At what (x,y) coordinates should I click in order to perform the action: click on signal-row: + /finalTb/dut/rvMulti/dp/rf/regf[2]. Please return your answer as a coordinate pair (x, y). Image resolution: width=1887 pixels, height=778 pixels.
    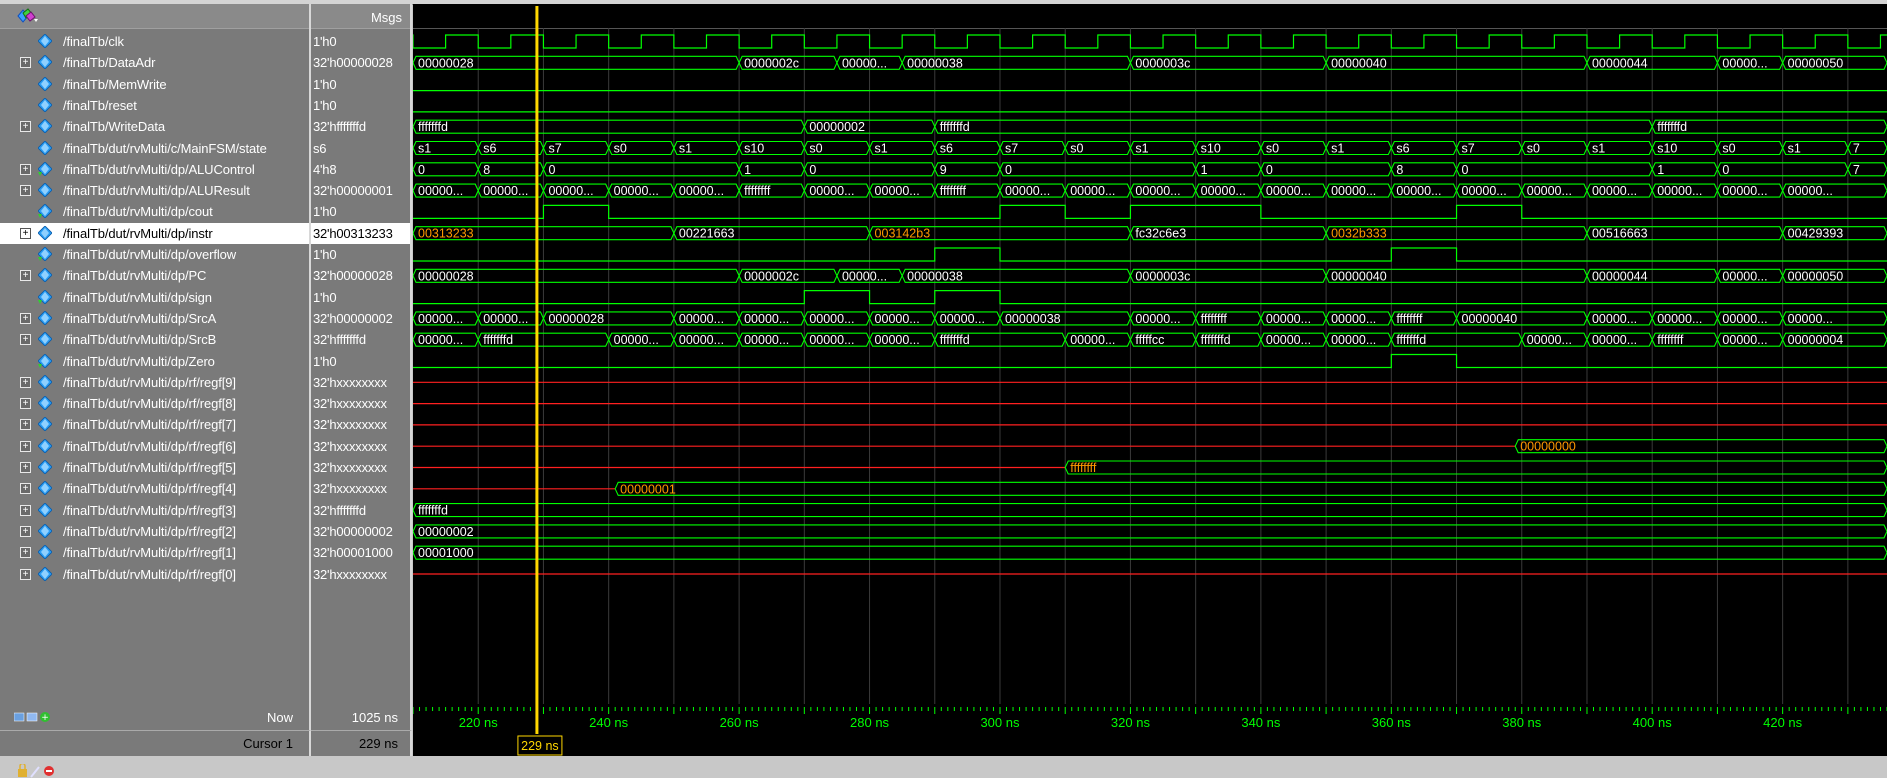
    Looking at the image, I should click on (154, 531).